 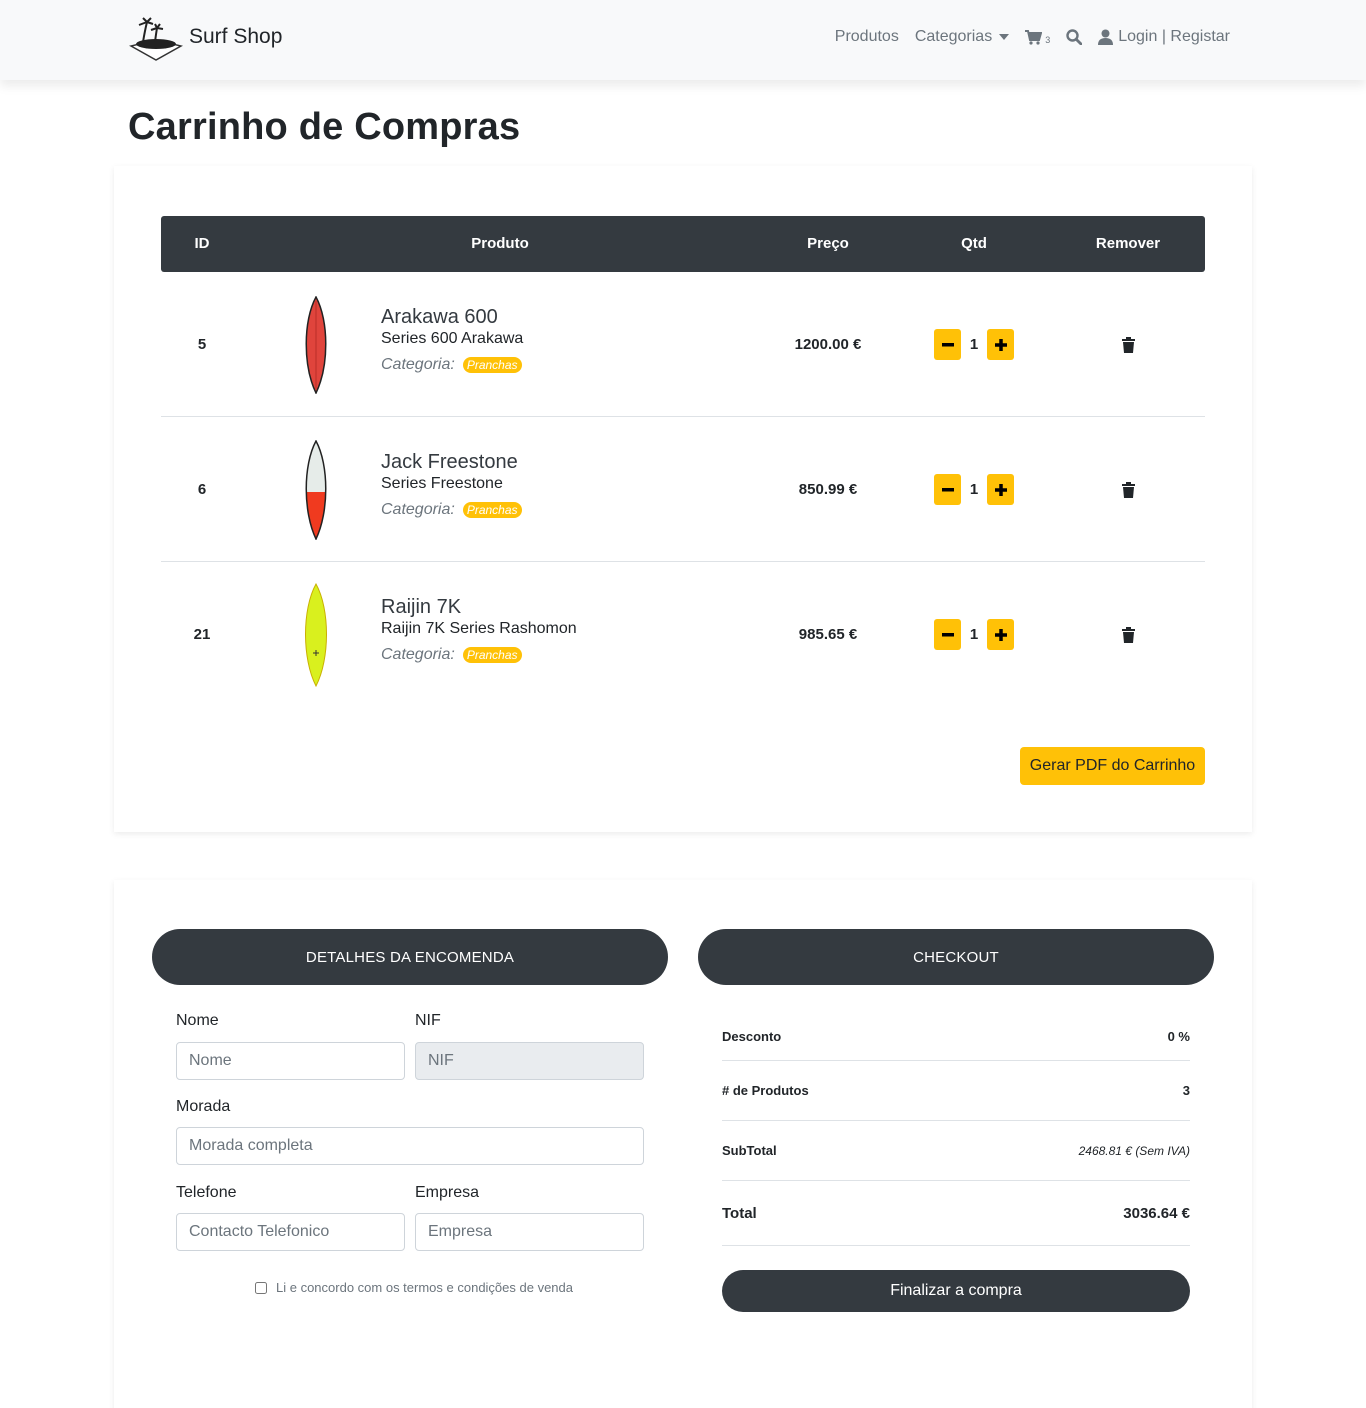 I want to click on nav-links: Produtos Categorias 3 Login | Registar, so click(x=1032, y=37).